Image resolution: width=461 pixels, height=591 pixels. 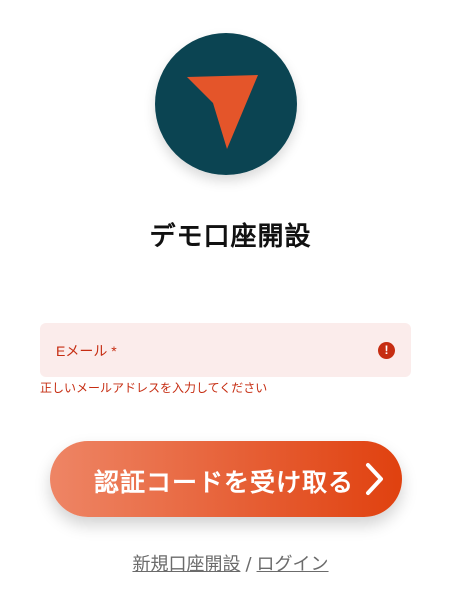 I want to click on bottom-links: 新規口座開設 / ログイン, so click(x=230, y=563).